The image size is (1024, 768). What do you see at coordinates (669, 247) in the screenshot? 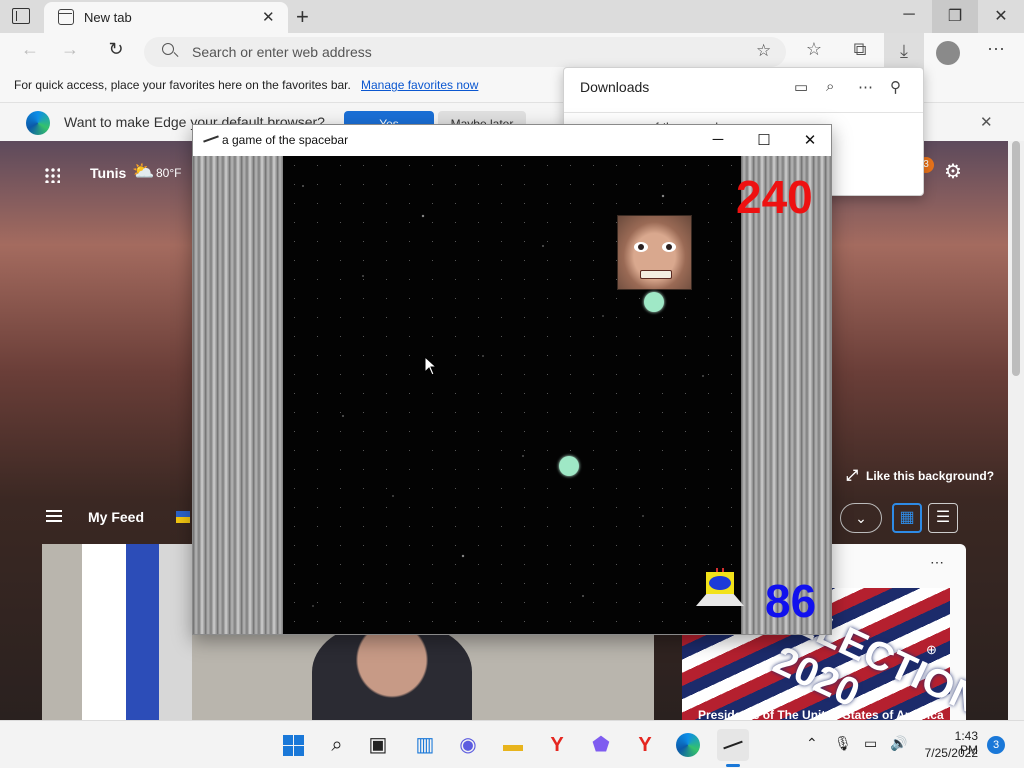
I see `enemy-eye-right` at bounding box center [669, 247].